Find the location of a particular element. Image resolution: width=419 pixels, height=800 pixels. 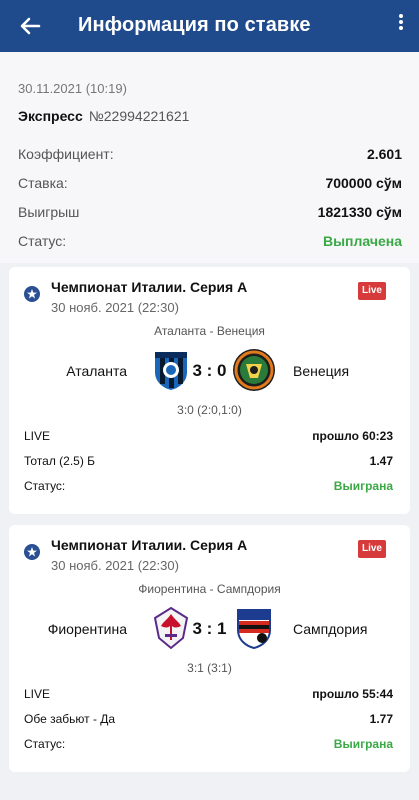

bet-type: Экспресс №22994221621 is located at coordinates (103, 116).